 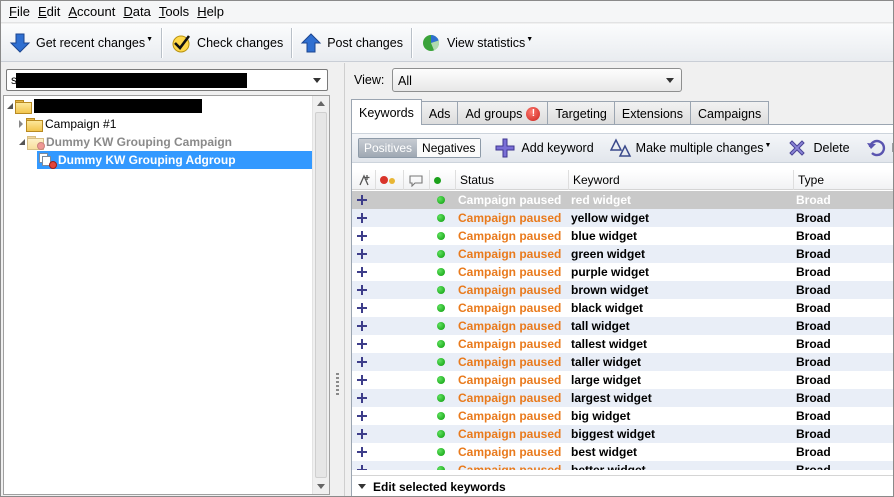 I want to click on table-row: Campaign paused purple widget Broad, so click(x=622, y=272).